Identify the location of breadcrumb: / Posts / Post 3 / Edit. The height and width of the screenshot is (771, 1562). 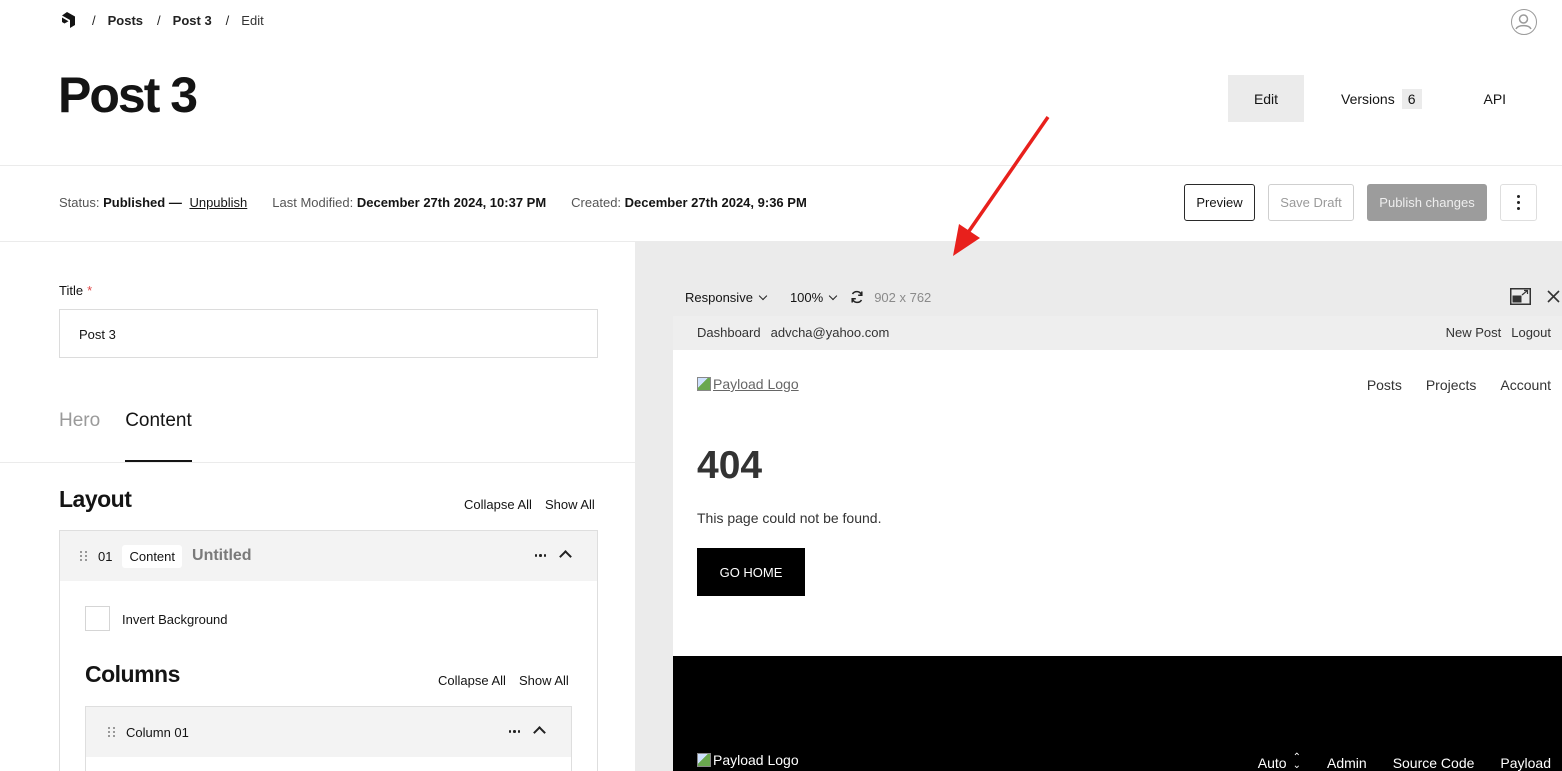
(176, 20).